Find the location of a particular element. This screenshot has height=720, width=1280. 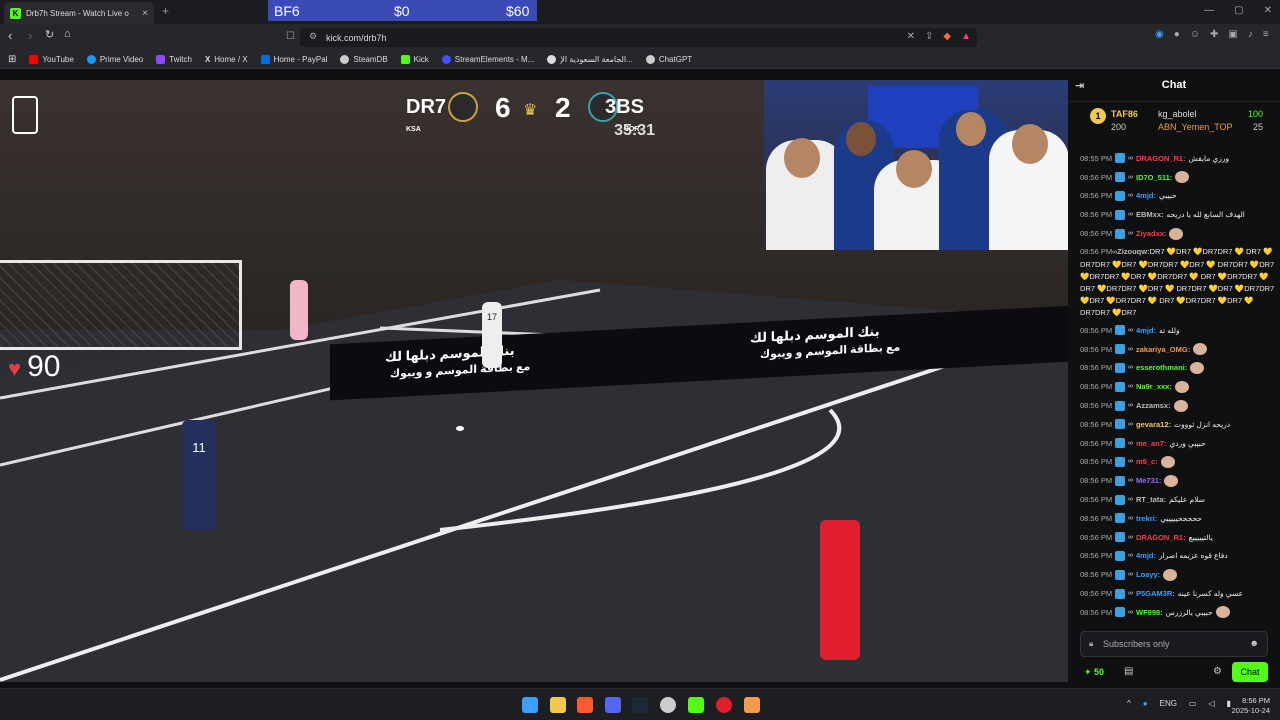

language: ENG is located at coordinates (1168, 703).